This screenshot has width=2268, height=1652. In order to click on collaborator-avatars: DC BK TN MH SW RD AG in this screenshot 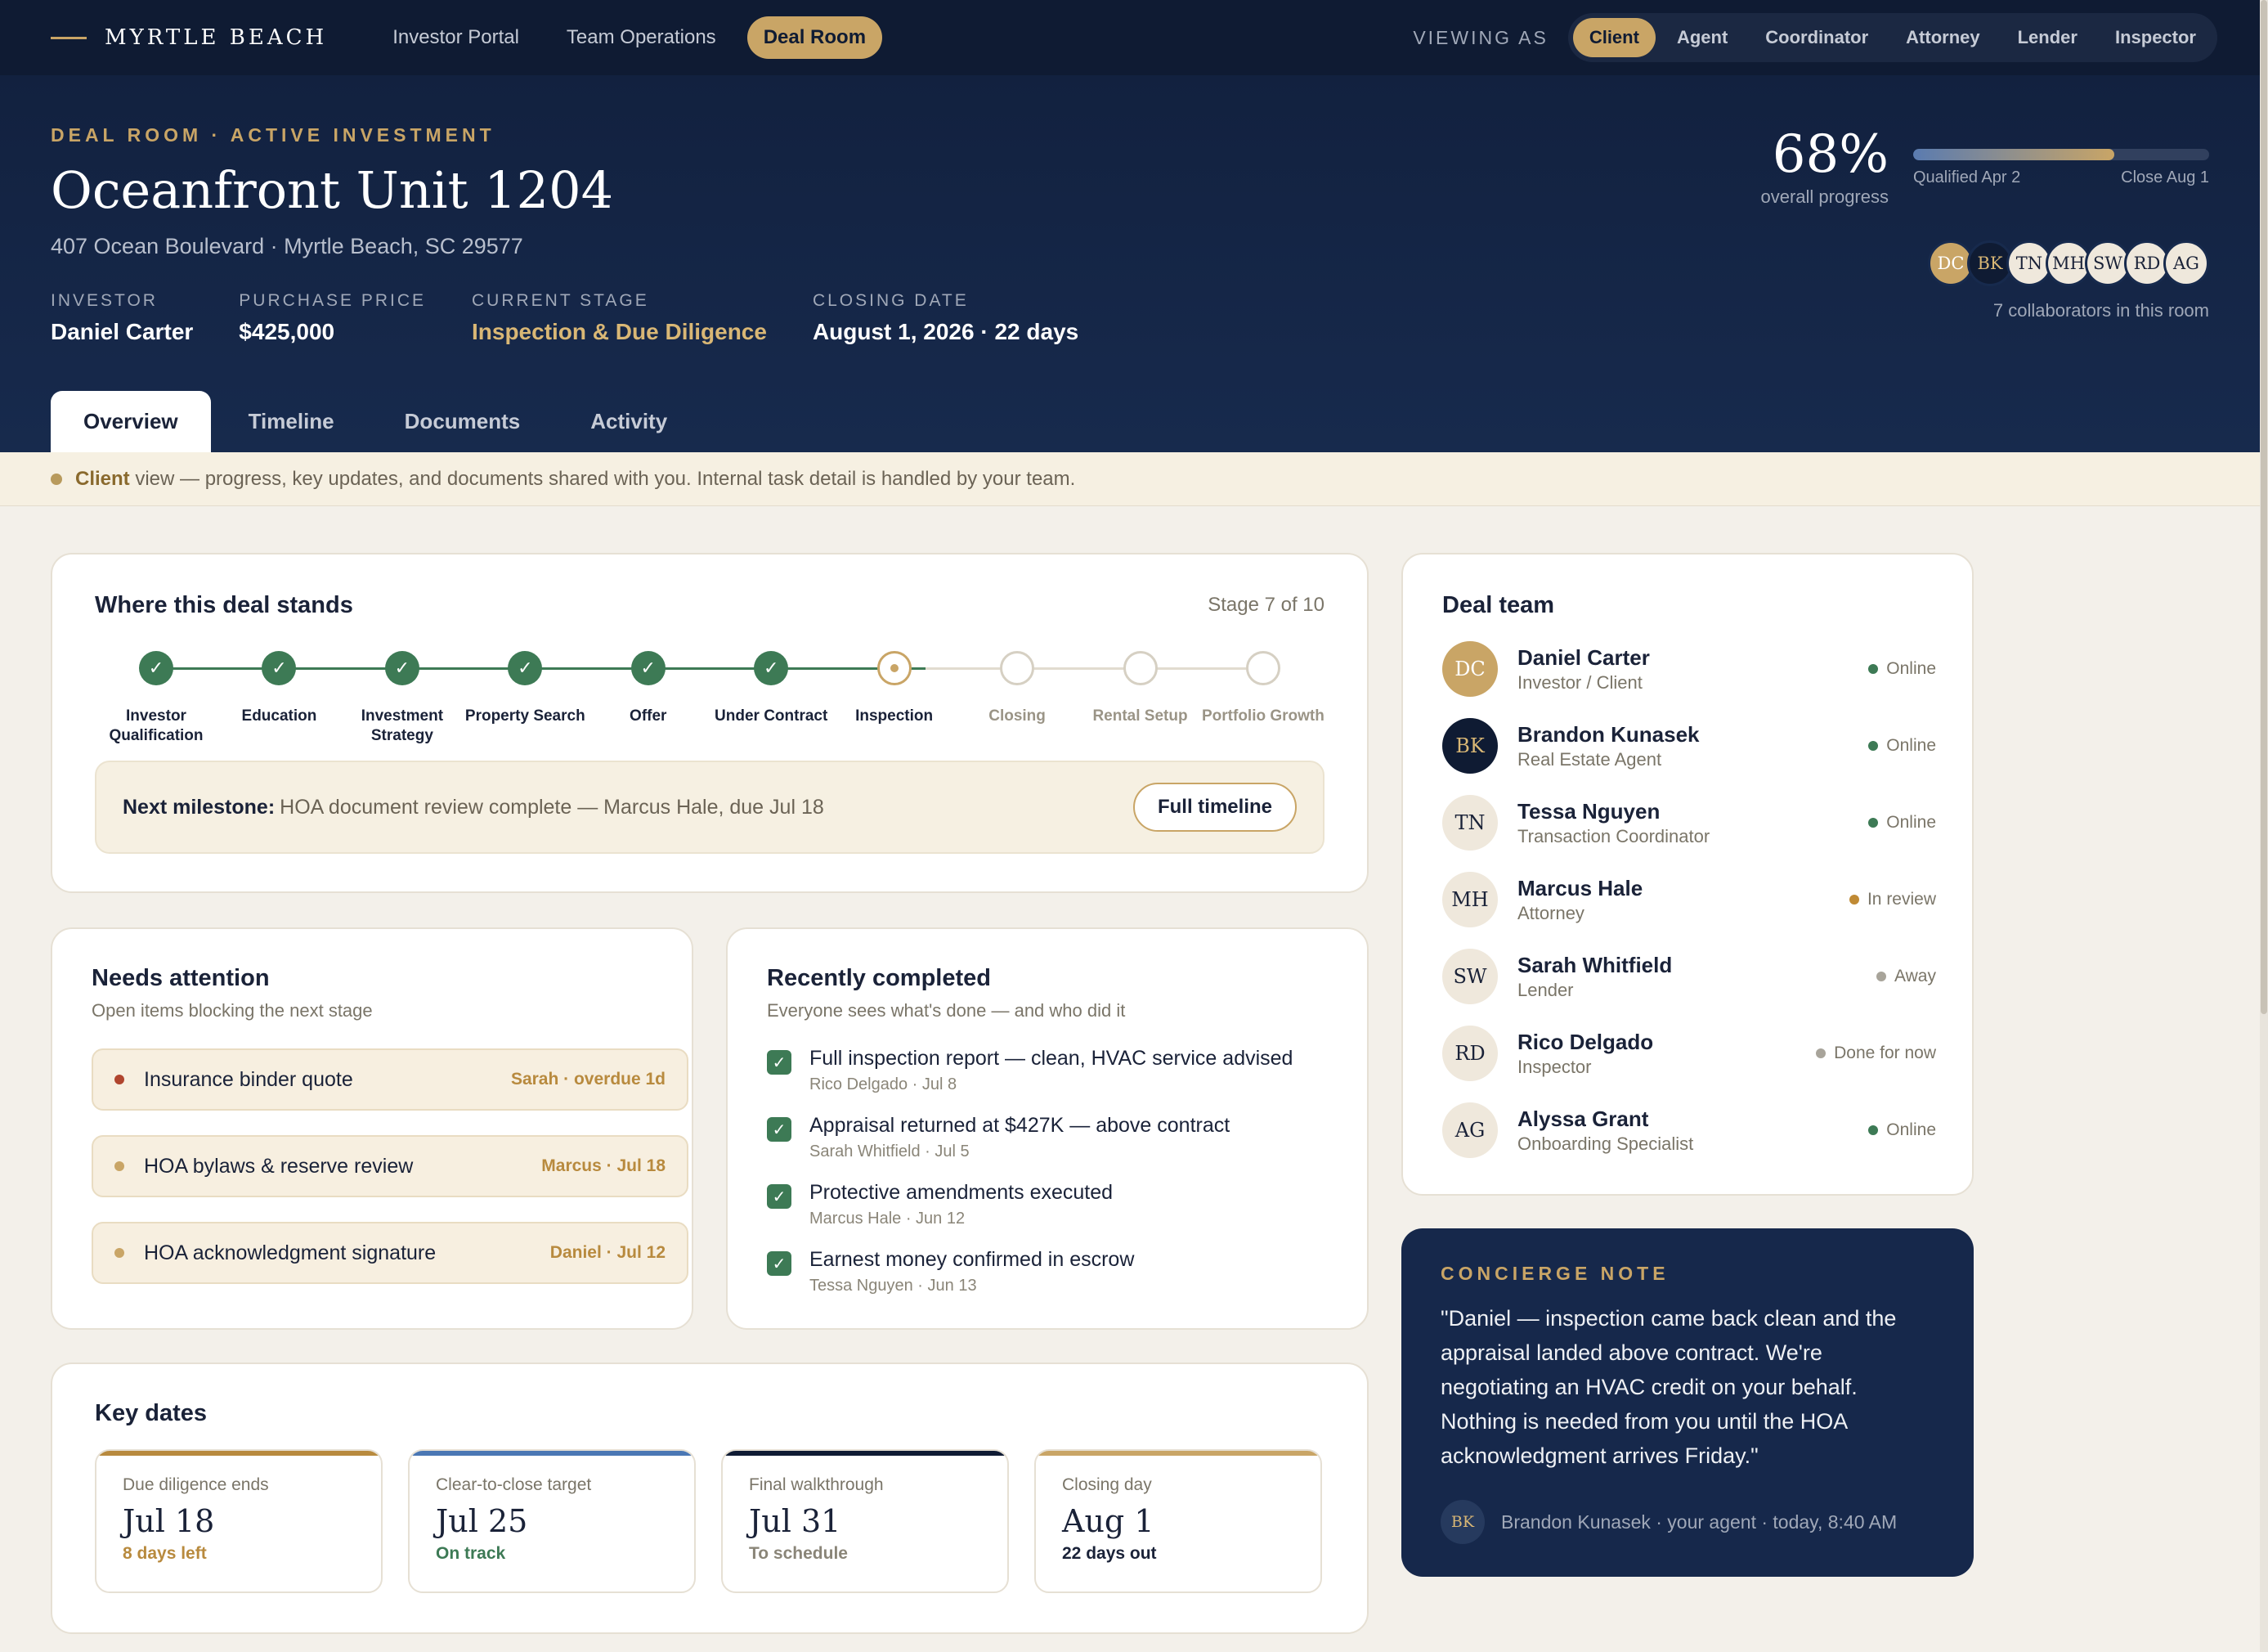, I will do `click(2068, 263)`.